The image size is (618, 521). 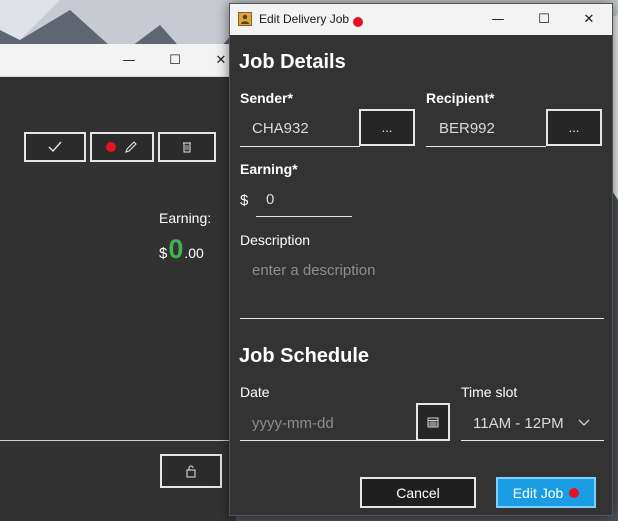 I want to click on earning-input: 0, so click(x=270, y=199).